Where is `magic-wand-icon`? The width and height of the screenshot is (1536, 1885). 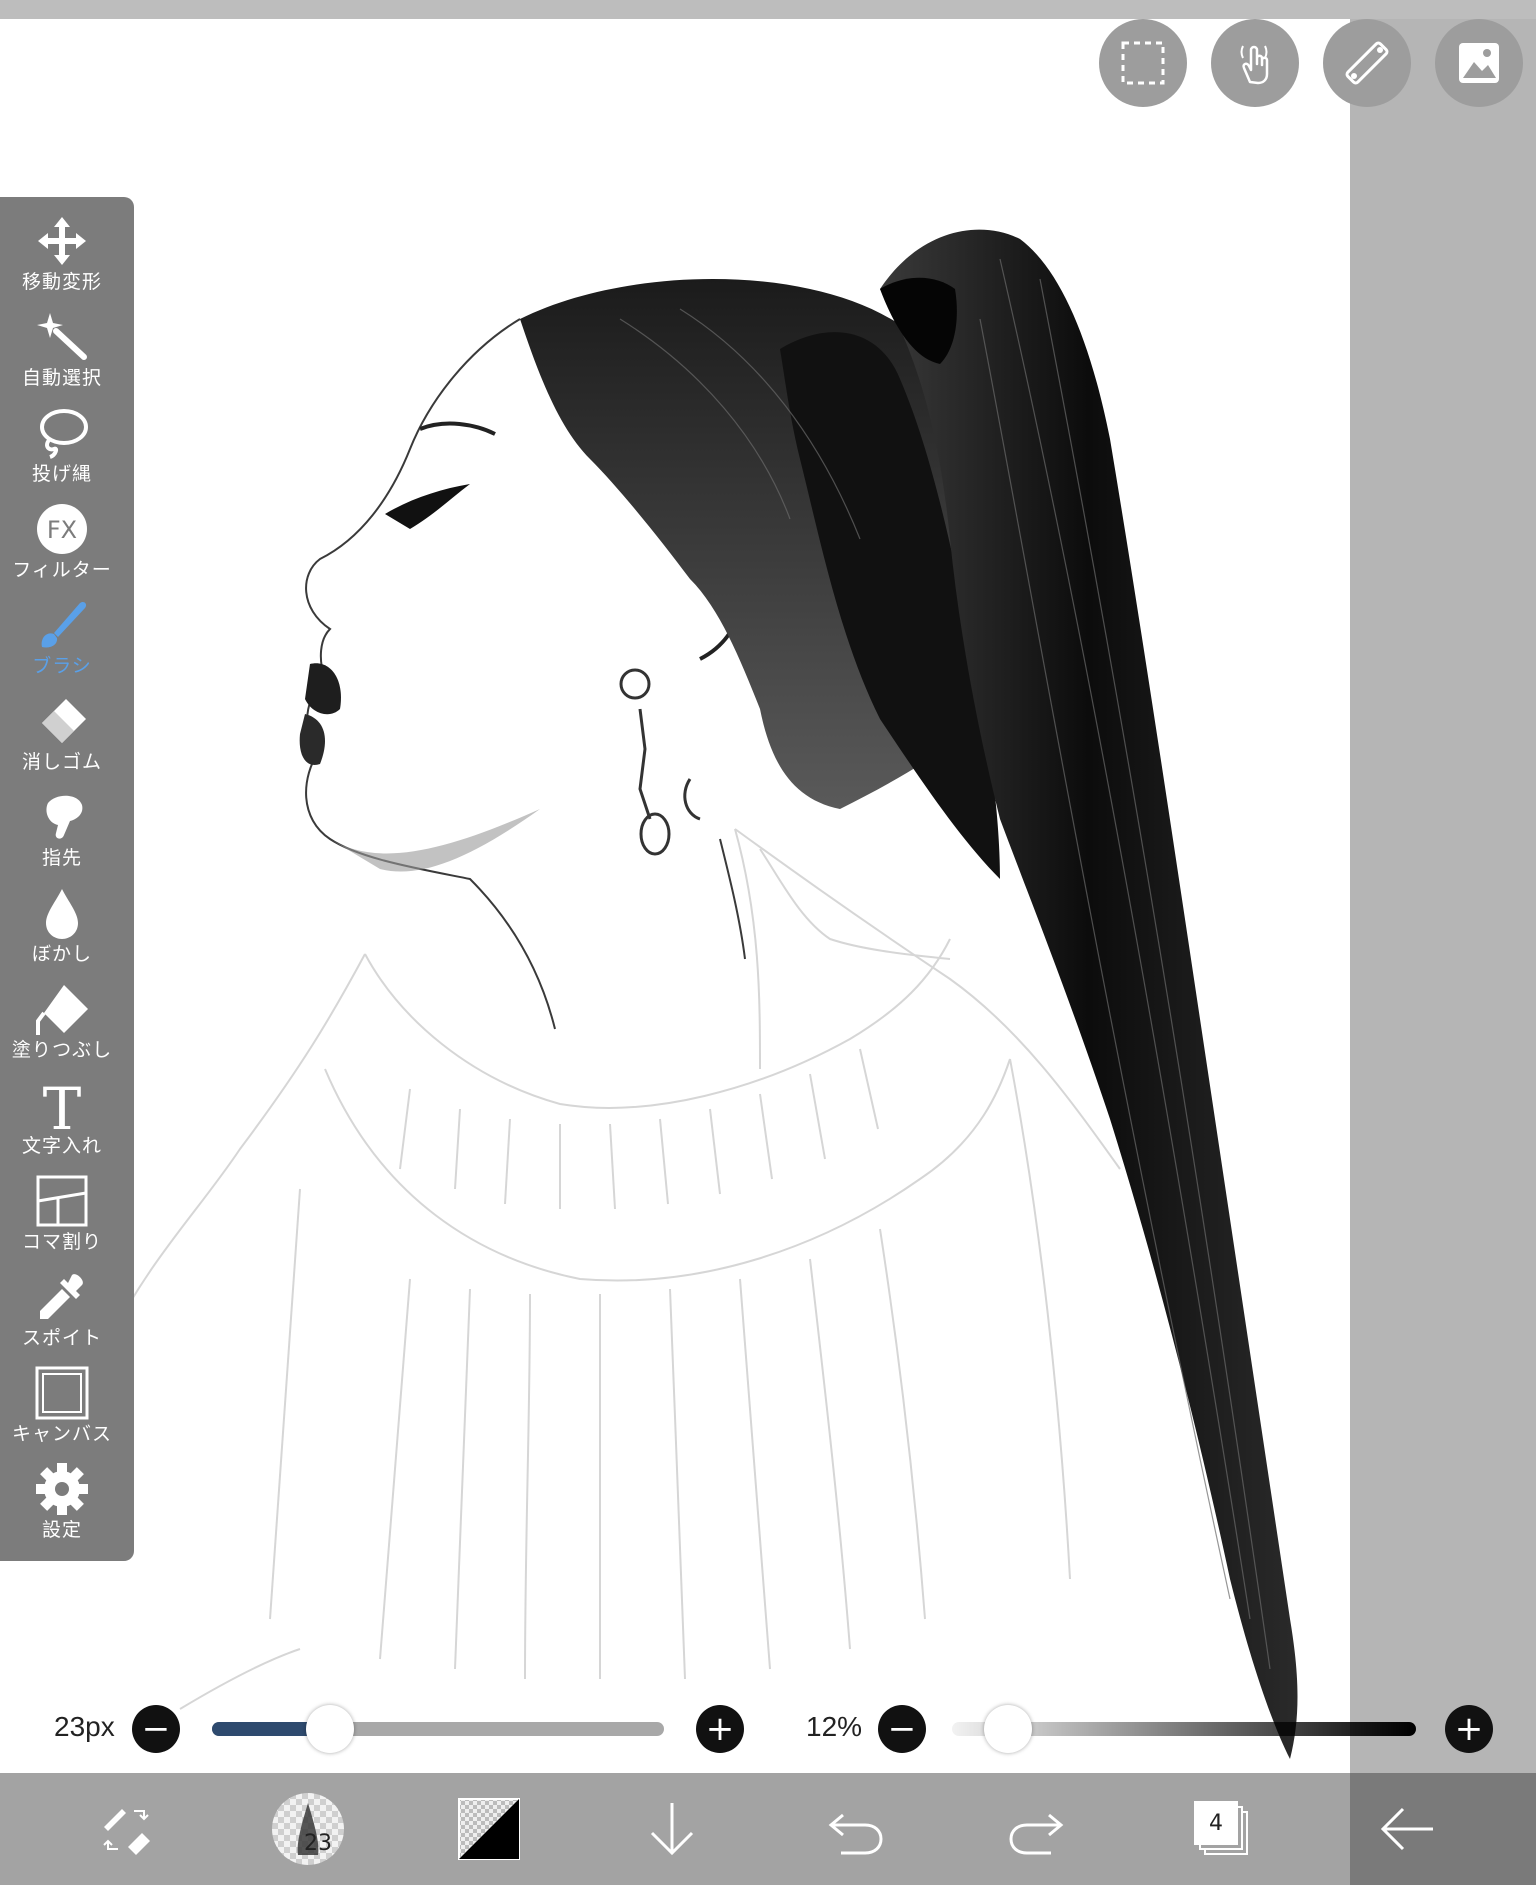
magic-wand-icon is located at coordinates (62, 337).